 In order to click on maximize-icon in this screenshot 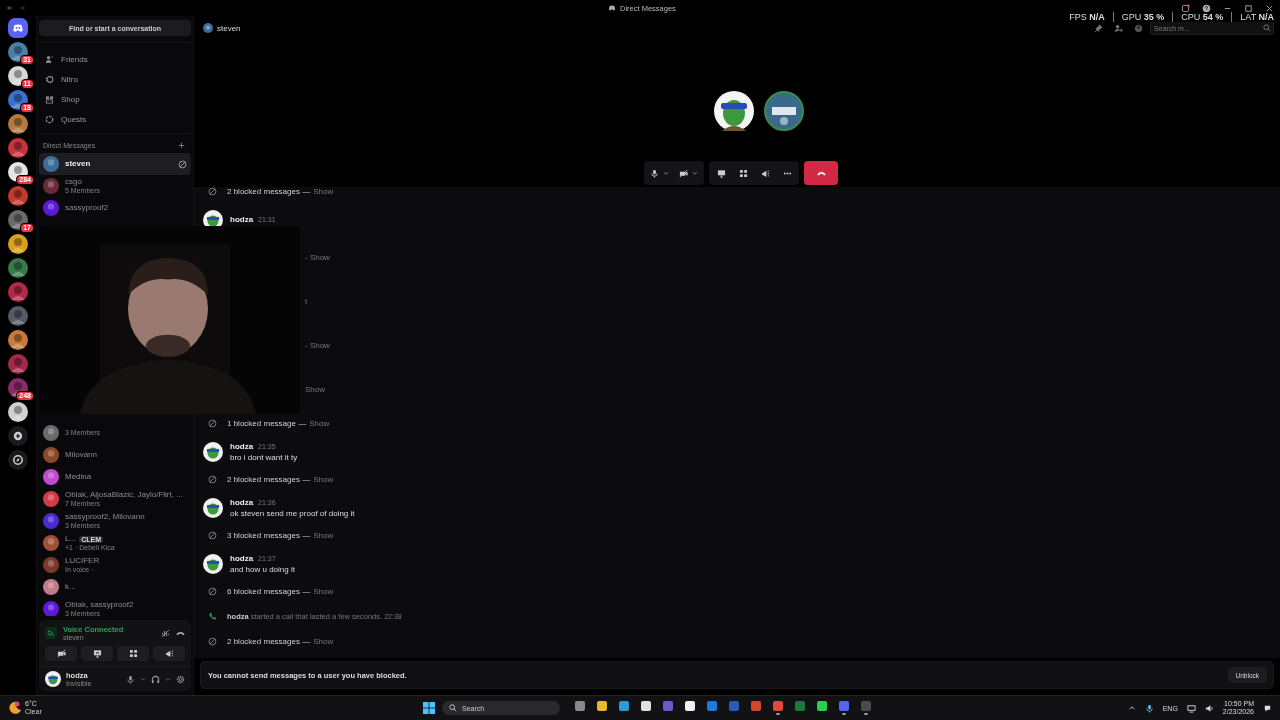, I will do `click(1248, 8)`.